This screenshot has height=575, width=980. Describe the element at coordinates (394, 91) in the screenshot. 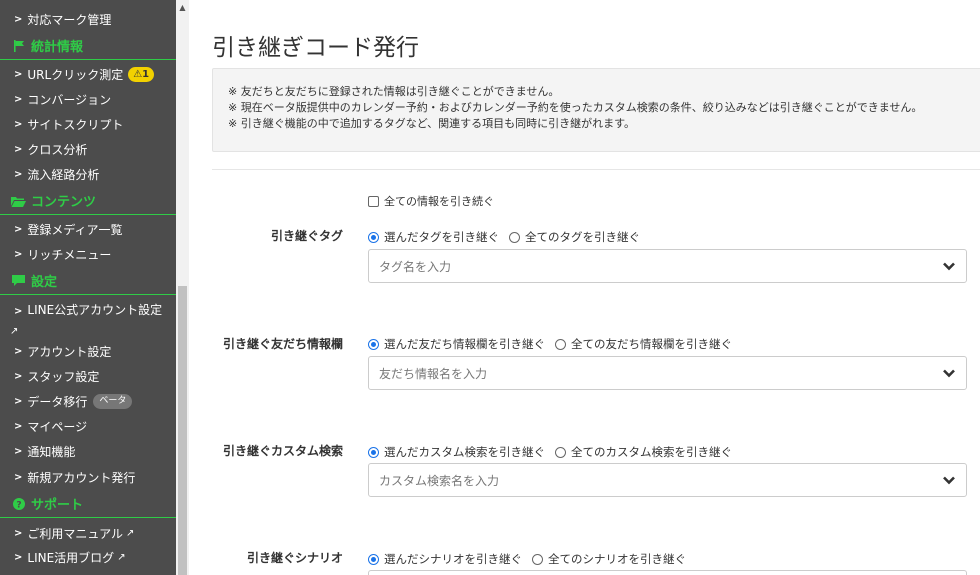

I see `notice-line: ※ 友だちと友だちに登録された情報は引き継ぐことができません。` at that location.